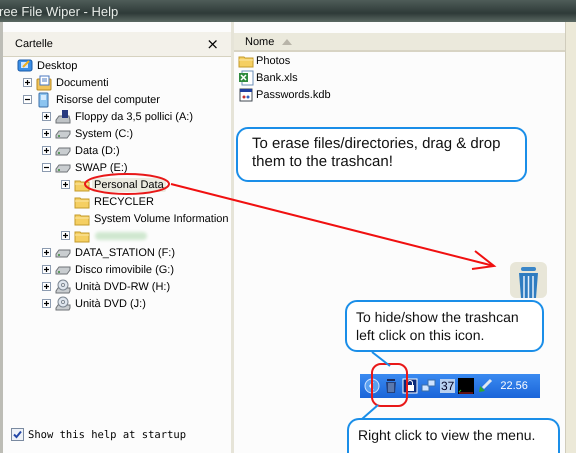 Image resolution: width=576 pixels, height=453 pixels. I want to click on file-item: Passwords.kdb, so click(293, 94).